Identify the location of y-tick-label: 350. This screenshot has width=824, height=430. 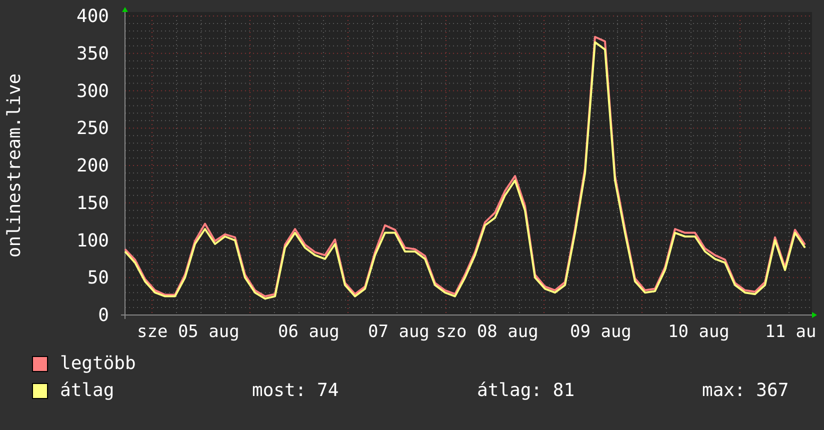
(92, 53).